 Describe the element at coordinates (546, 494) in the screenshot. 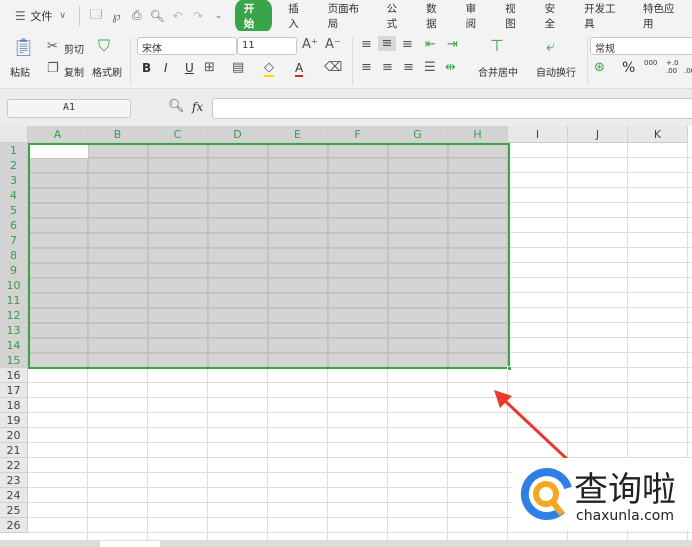

I see `logo-icon` at that location.